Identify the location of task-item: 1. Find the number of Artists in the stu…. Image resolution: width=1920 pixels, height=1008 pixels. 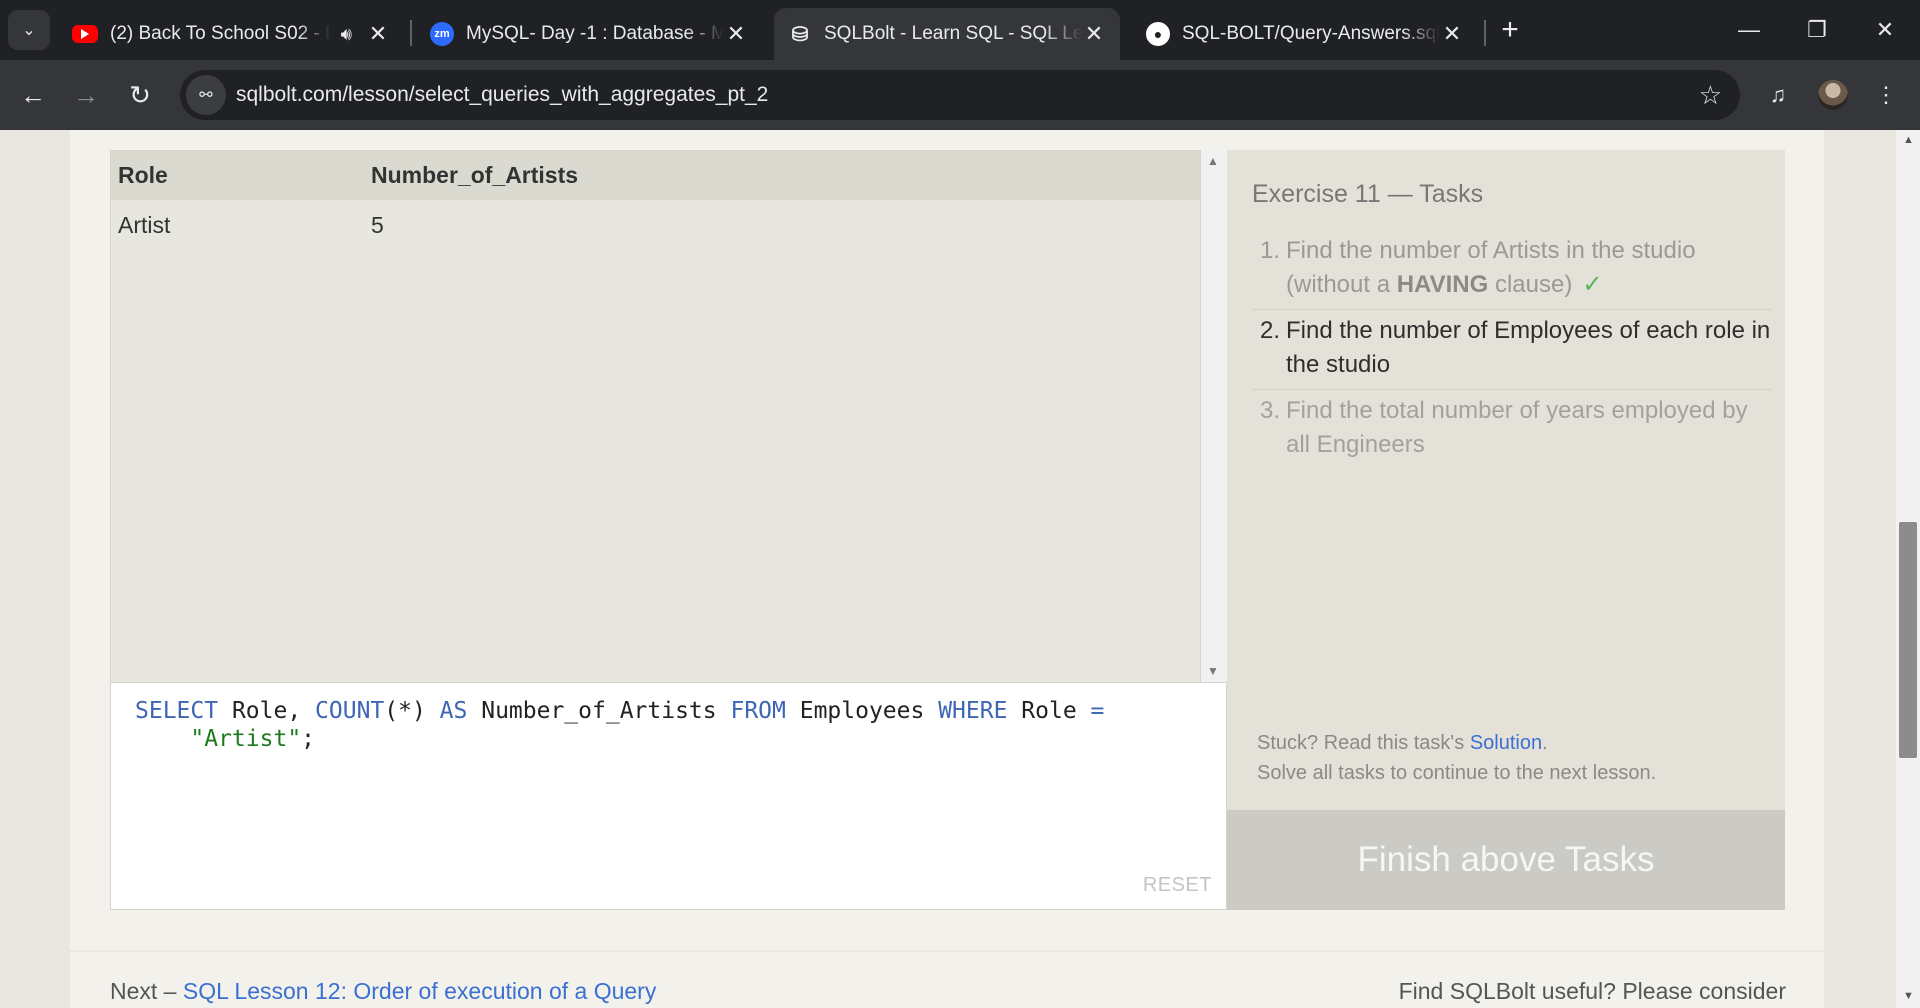
(1512, 270).